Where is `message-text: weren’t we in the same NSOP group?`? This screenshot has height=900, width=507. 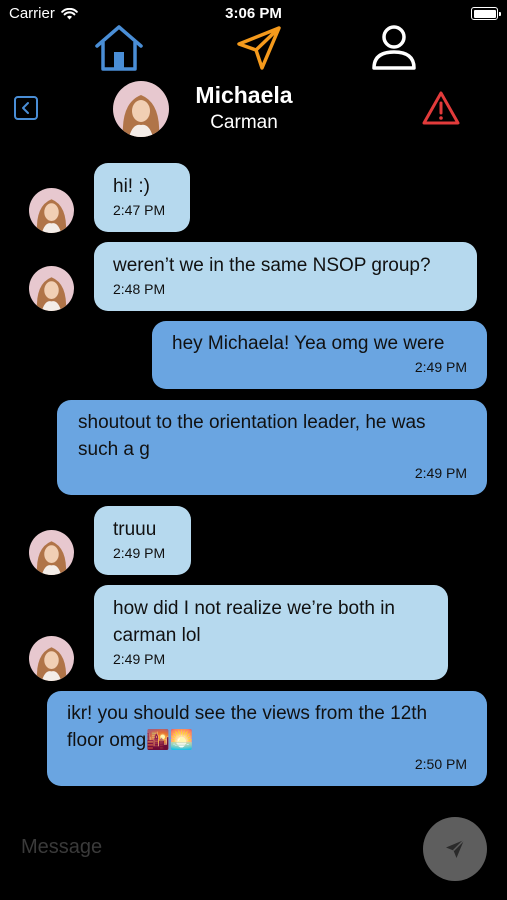
message-text: weren’t we in the same NSOP group? is located at coordinates (272, 265).